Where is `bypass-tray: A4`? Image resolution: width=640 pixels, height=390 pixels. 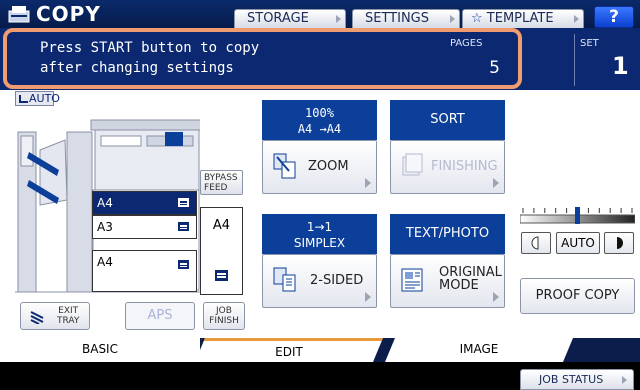
bypass-tray: A4 is located at coordinates (221, 251).